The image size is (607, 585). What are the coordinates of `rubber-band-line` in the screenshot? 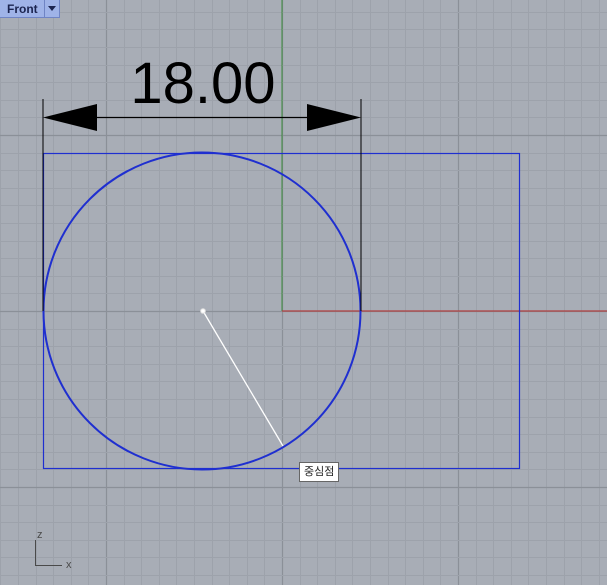 It's located at (243, 378).